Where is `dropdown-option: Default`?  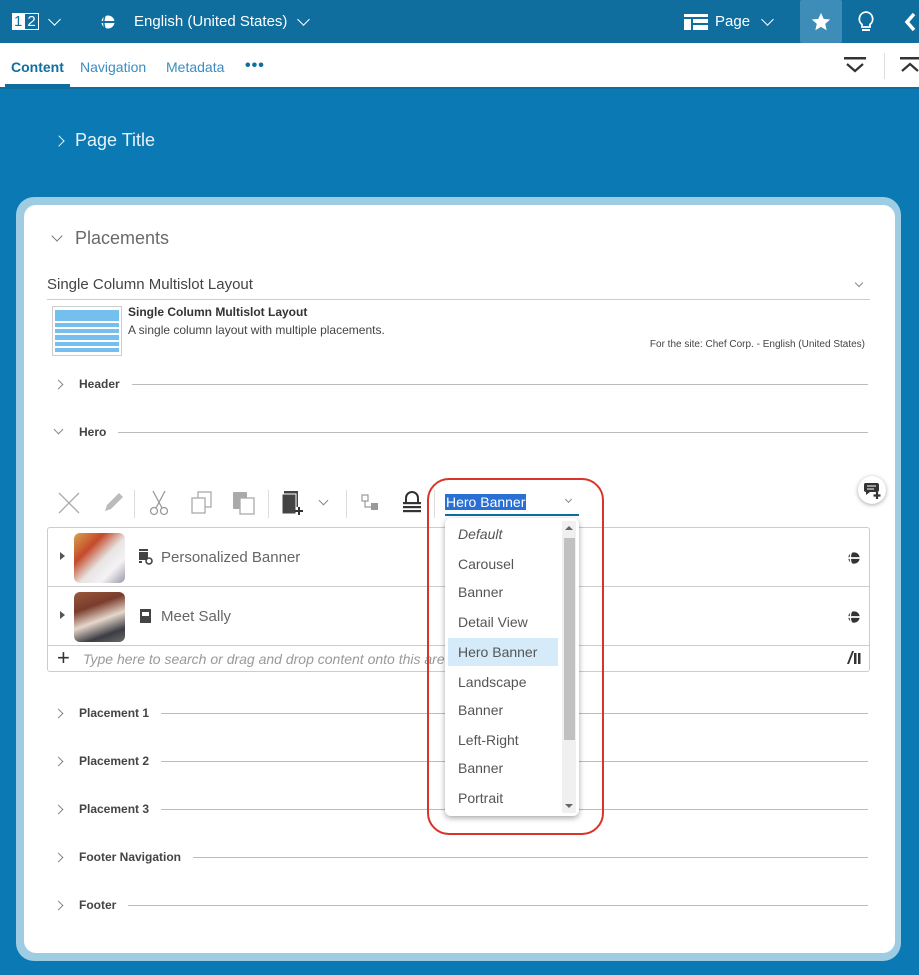 dropdown-option: Default is located at coordinates (503, 534).